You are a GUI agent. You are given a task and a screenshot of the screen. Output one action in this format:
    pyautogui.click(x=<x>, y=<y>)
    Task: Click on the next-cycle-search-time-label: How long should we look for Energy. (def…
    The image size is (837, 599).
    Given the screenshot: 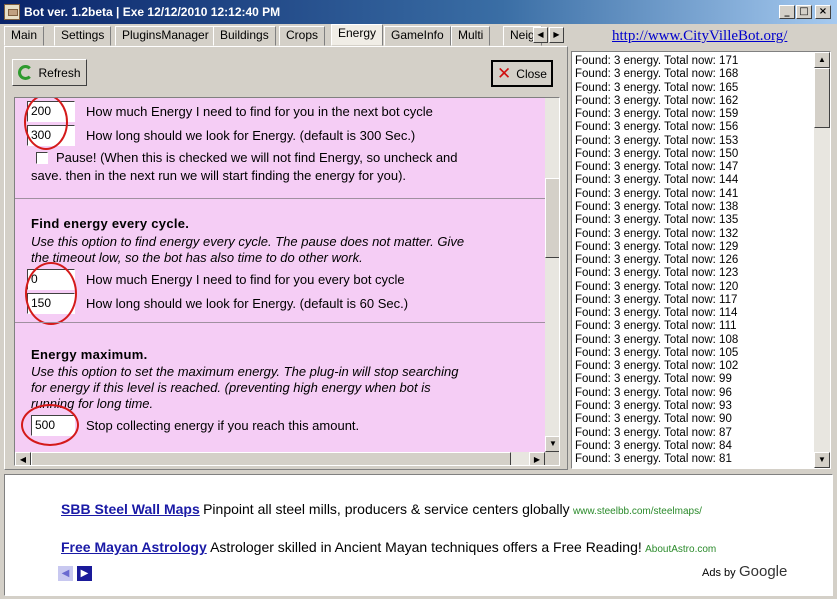 What is the action you would take?
    pyautogui.click(x=251, y=135)
    